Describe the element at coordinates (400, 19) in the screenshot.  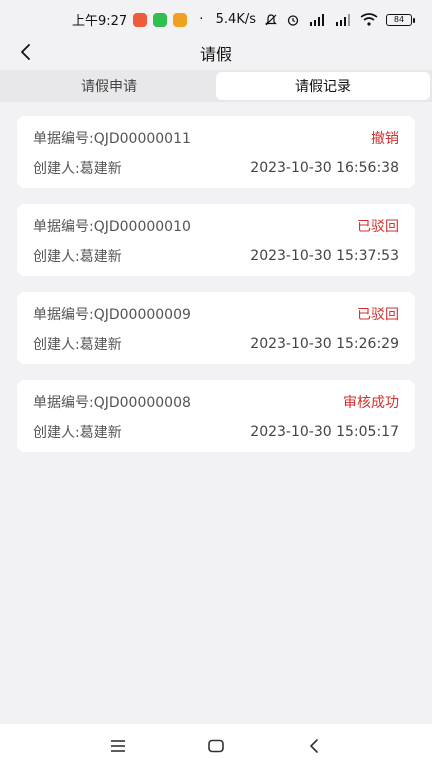
I see `battery-icon: 84` at that location.